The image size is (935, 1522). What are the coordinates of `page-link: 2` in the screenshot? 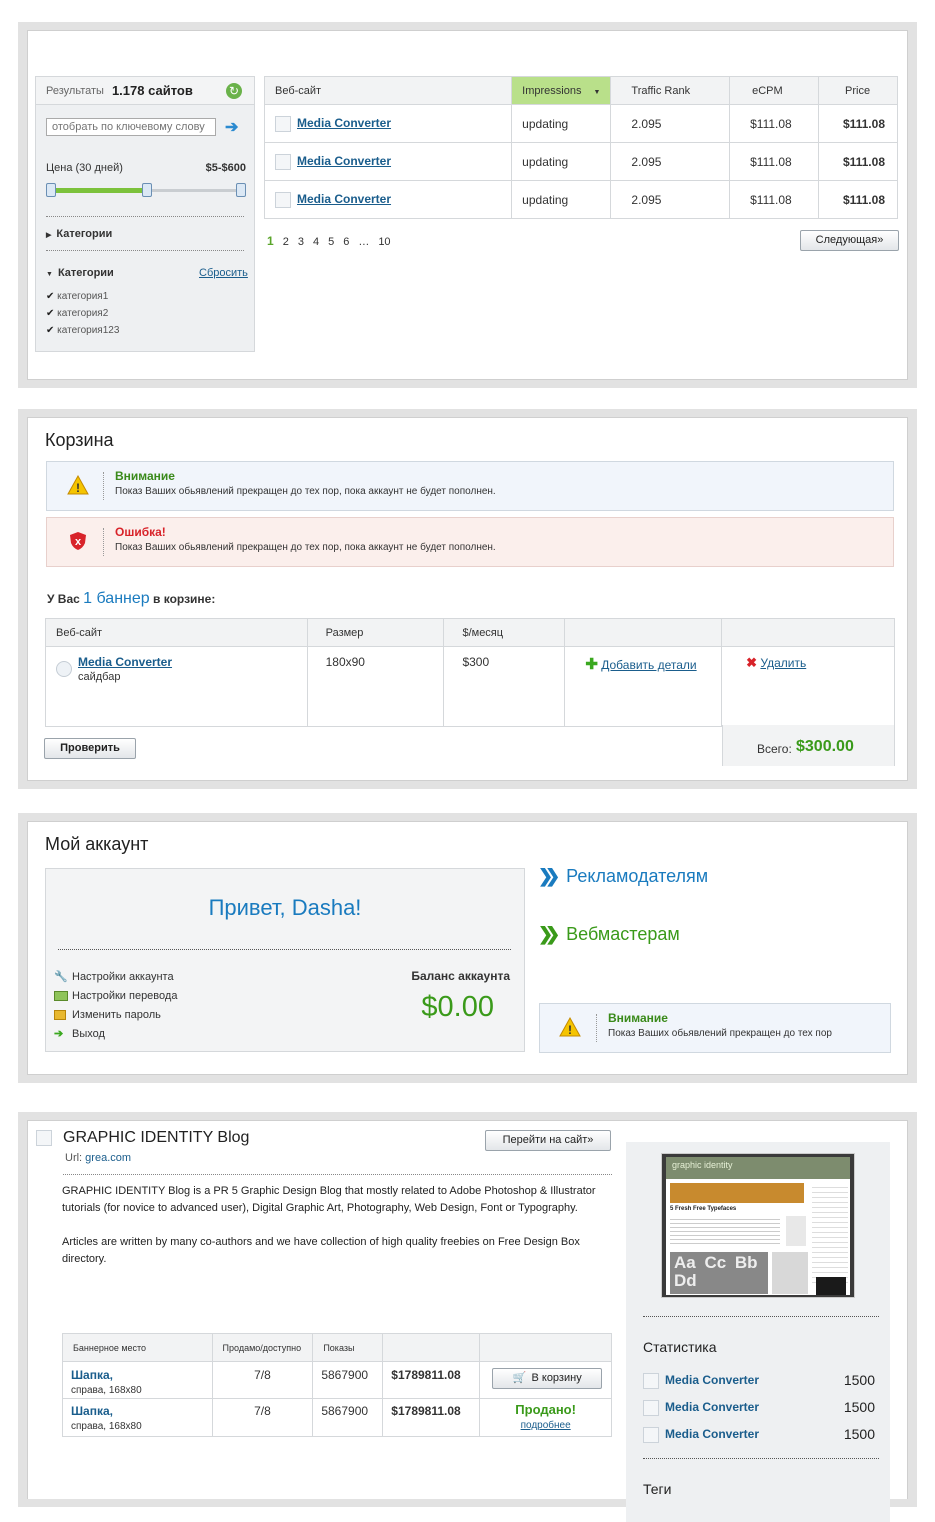 It's located at (286, 242).